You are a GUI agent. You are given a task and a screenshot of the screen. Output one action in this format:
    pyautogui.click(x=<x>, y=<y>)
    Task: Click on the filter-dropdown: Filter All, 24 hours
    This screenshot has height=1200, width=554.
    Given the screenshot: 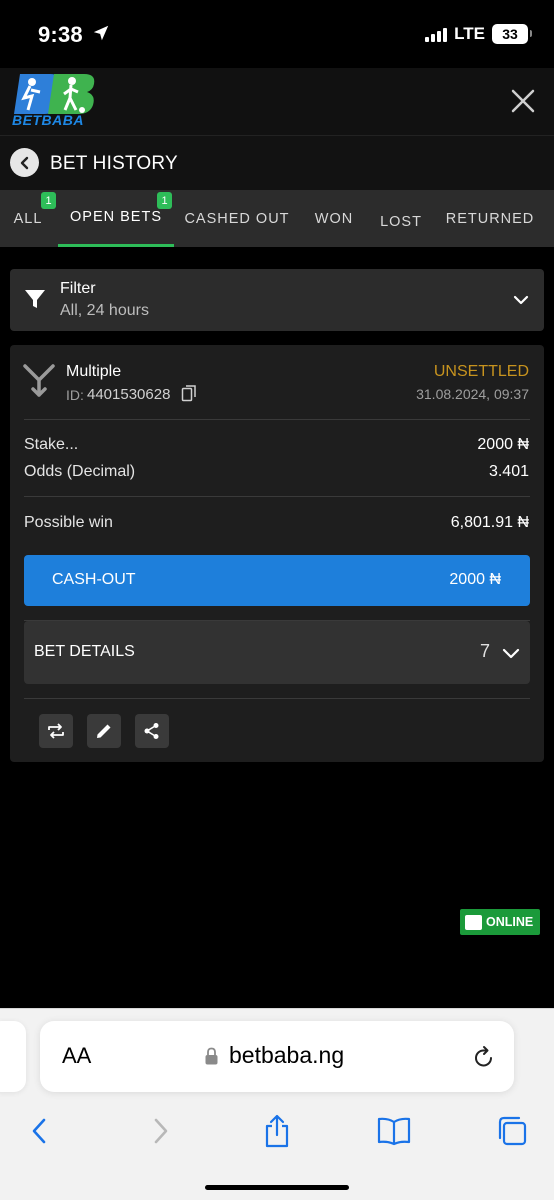 What is the action you would take?
    pyautogui.click(x=277, y=300)
    